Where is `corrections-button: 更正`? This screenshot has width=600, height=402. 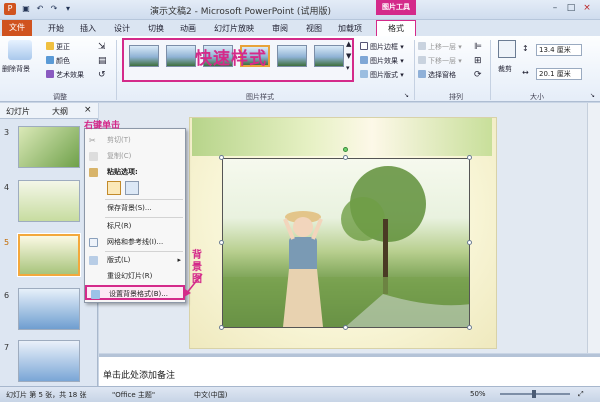 corrections-button: 更正 is located at coordinates (58, 47).